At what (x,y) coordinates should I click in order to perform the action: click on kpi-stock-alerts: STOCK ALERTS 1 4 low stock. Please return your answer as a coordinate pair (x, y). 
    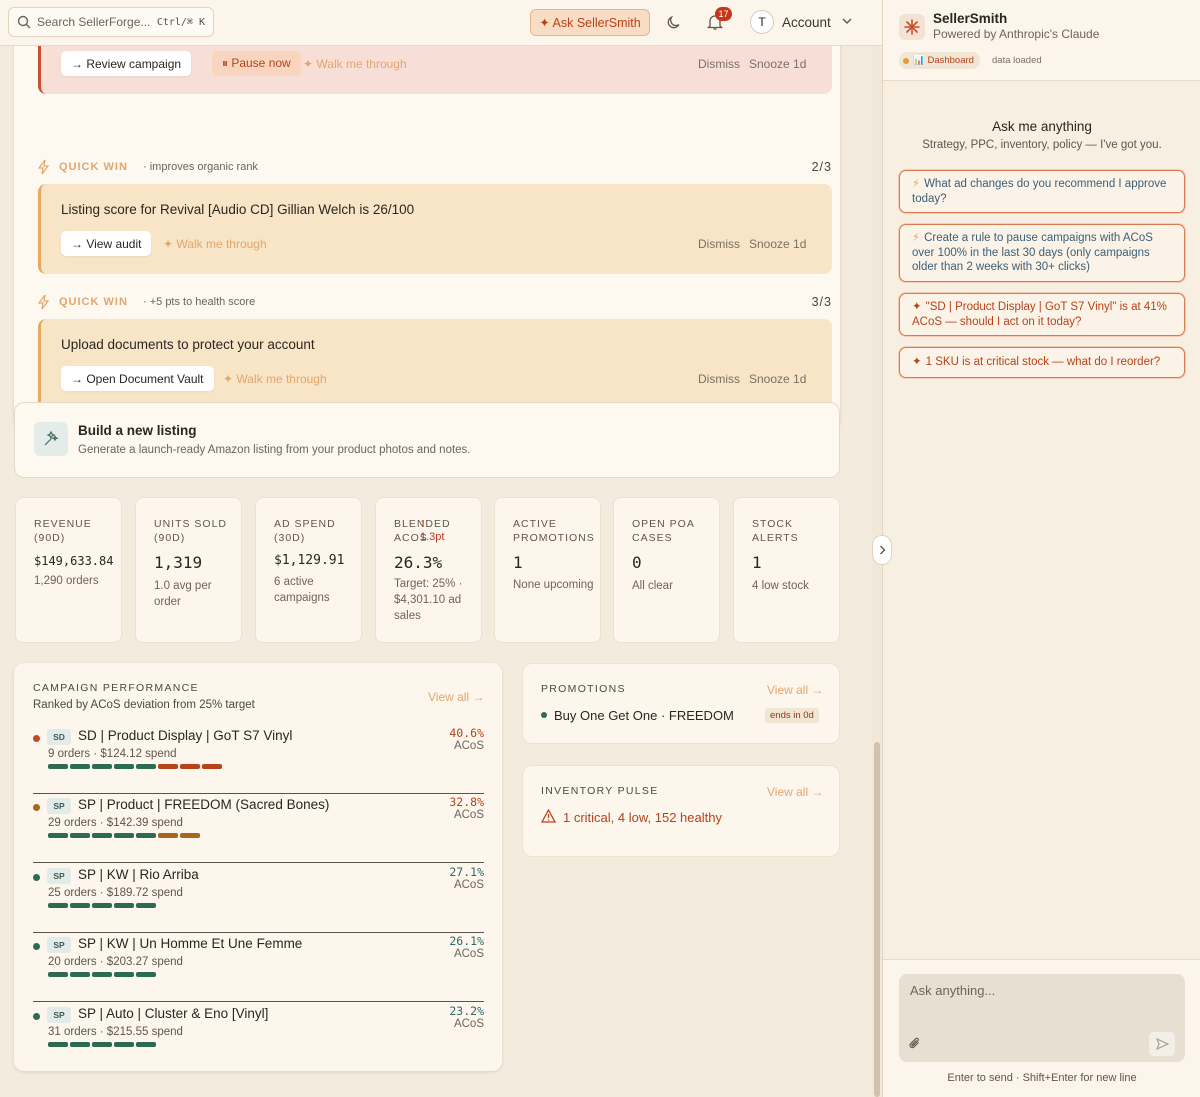
    Looking at the image, I should click on (786, 570).